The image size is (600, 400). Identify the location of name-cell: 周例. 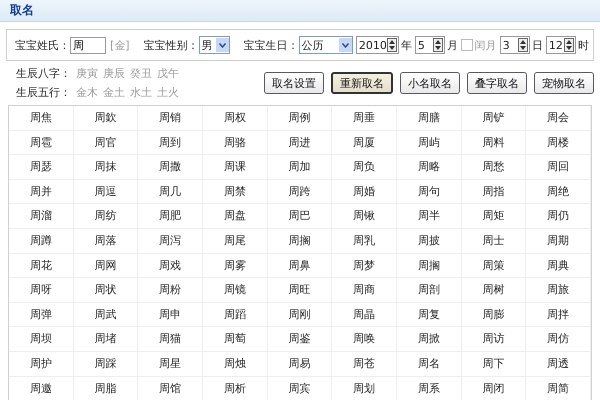
(300, 118).